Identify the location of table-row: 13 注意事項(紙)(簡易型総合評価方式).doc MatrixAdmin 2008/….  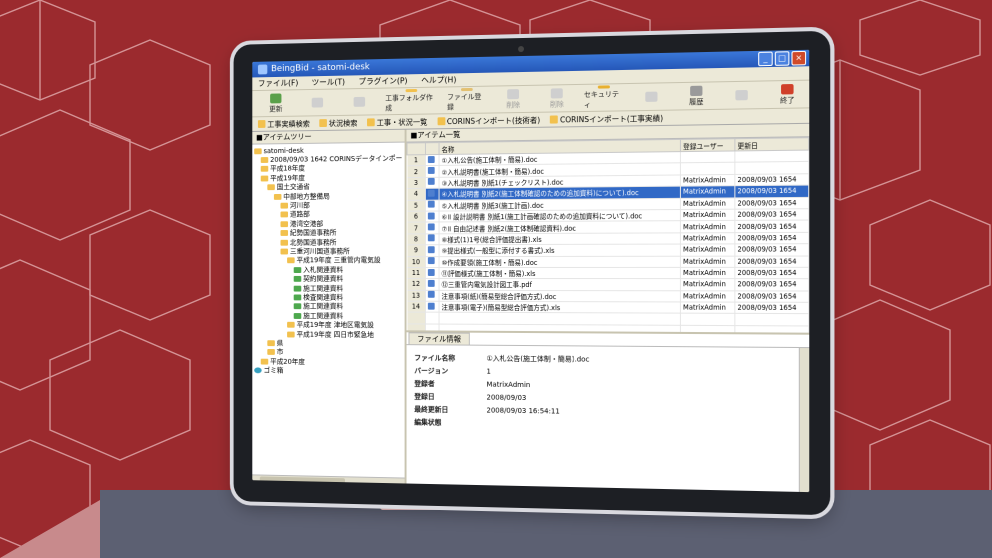
(608, 296).